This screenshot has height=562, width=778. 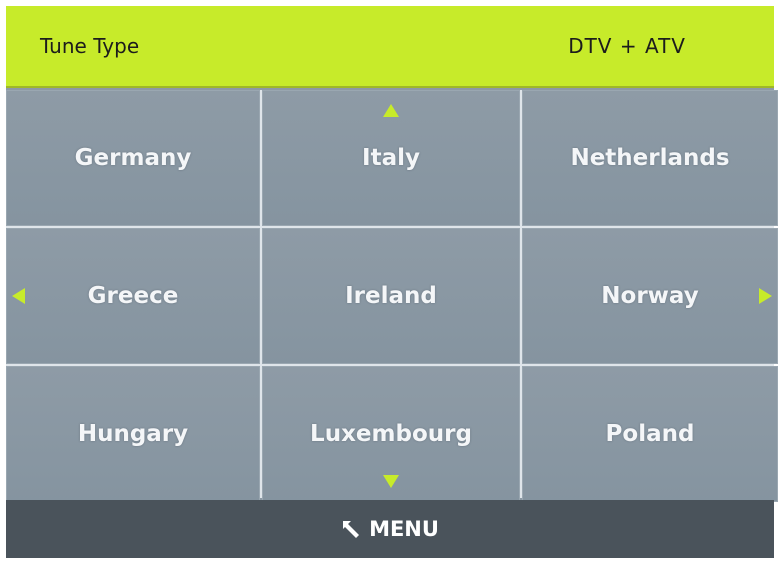 I want to click on menu-label: MENU, so click(x=404, y=529).